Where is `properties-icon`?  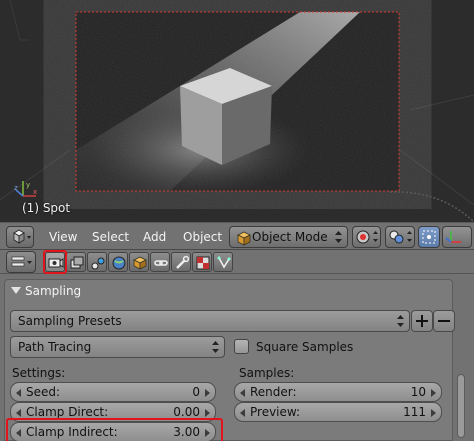
properties-icon is located at coordinates (21, 261).